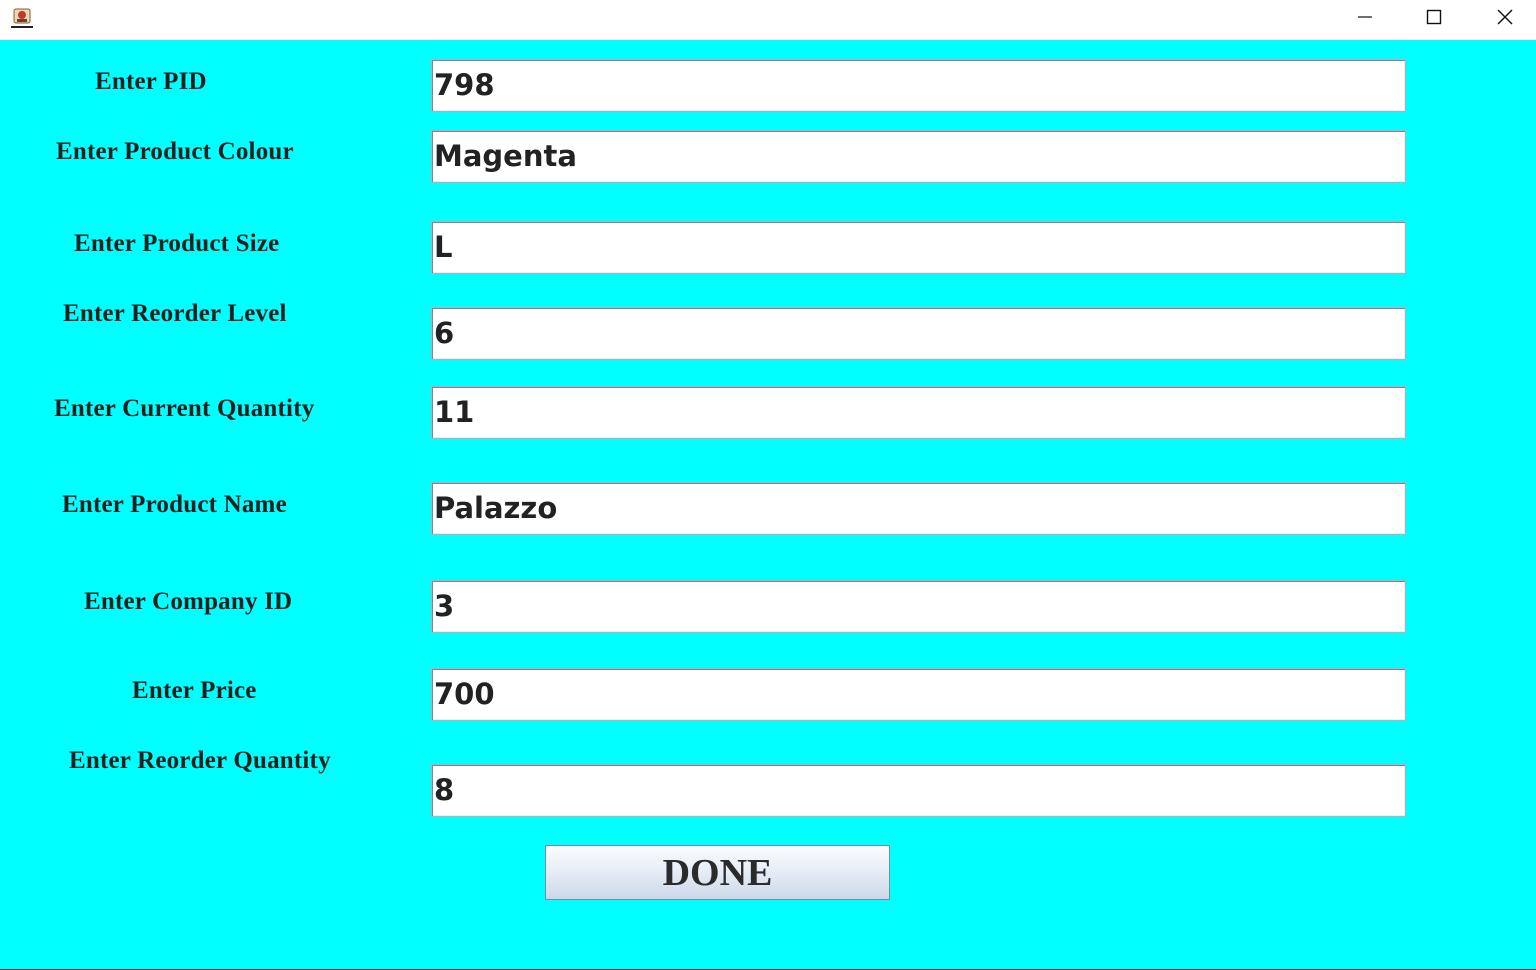 The image size is (1536, 970). What do you see at coordinates (918, 412) in the screenshot?
I see `current-quantity-field` at bounding box center [918, 412].